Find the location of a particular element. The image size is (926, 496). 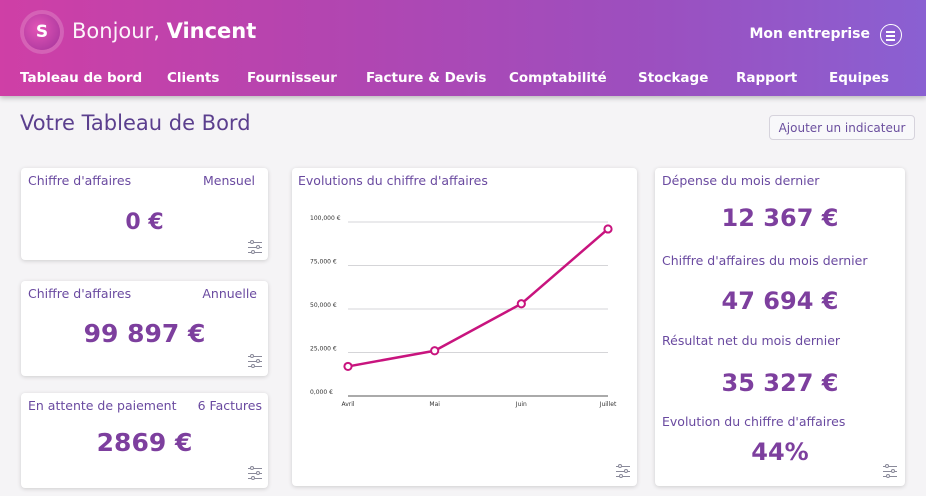

x-tick-label: Avril is located at coordinates (347, 404).